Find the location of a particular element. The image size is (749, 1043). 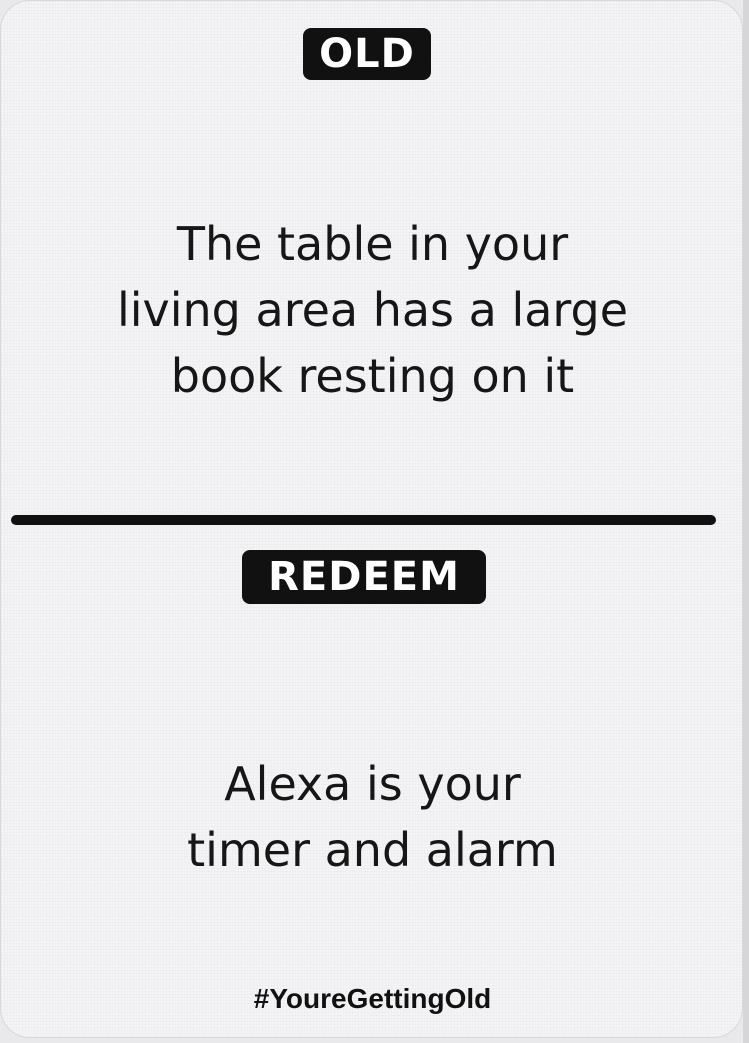

hashtag: #YoureGettingOld is located at coordinates (372, 998).